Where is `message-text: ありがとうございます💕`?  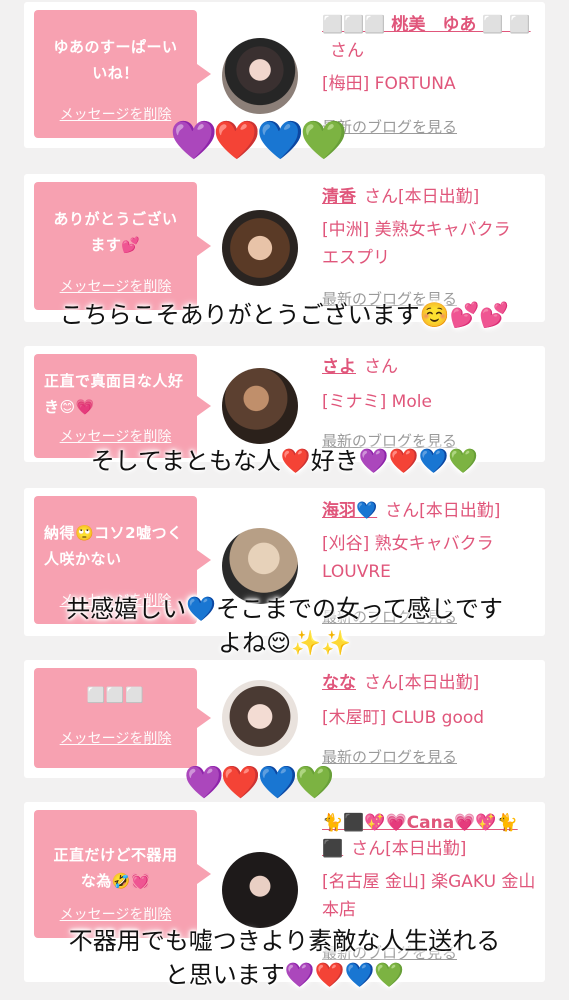
message-text: ありがとうございます💕 is located at coordinates (115, 232).